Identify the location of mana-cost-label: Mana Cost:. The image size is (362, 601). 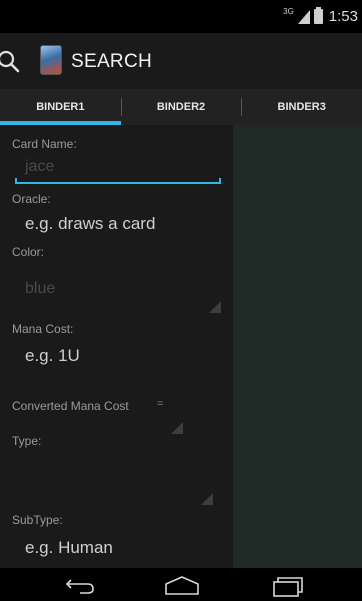
(43, 329).